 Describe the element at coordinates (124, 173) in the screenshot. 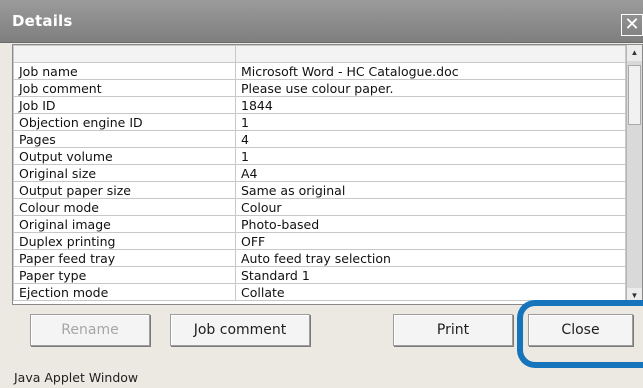

I see `row-label: Original size` at that location.